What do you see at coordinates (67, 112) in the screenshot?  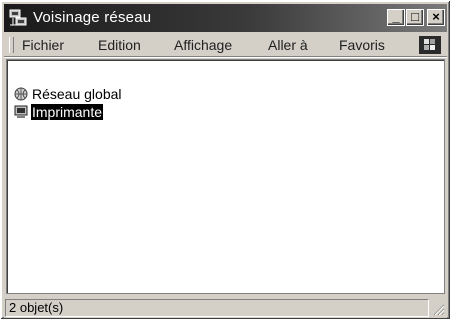 I see `list-item-label: Imprimante` at bounding box center [67, 112].